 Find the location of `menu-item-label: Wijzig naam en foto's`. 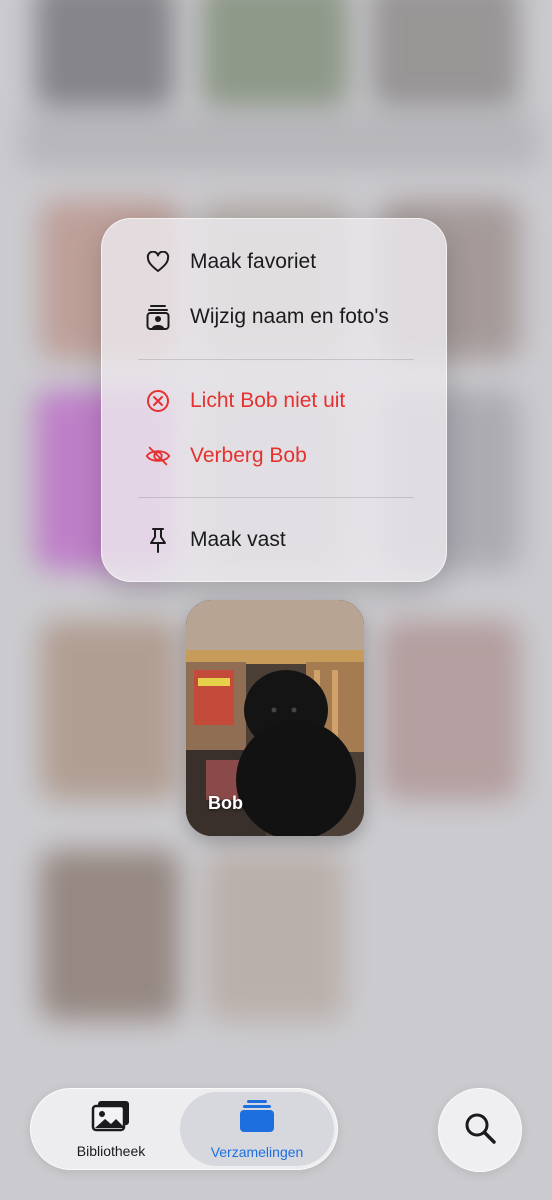

menu-item-label: Wijzig naam en foto's is located at coordinates (289, 316).